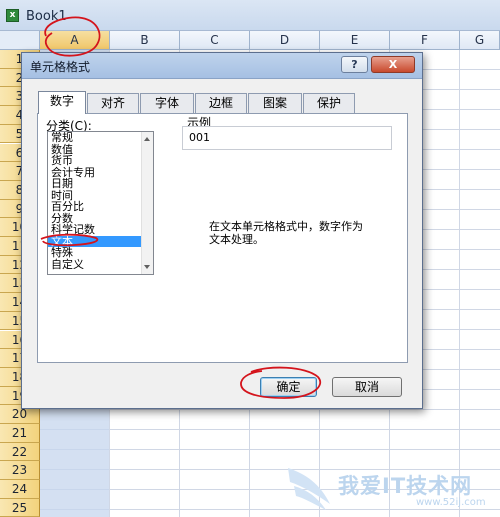  I want to click on category-item: 货币, so click(100, 161).